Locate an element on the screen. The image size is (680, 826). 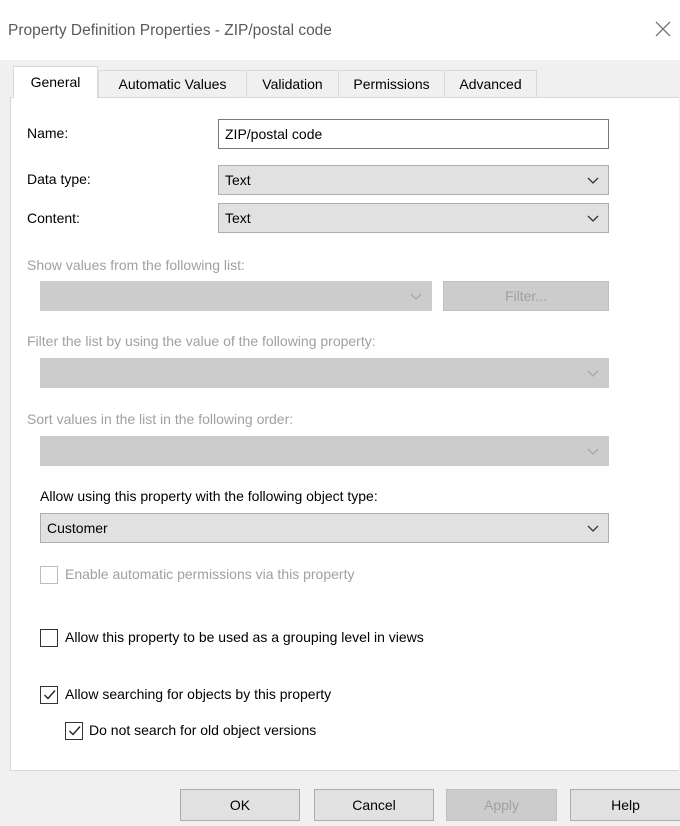
data-type-label: Data type: is located at coordinates (59, 179).